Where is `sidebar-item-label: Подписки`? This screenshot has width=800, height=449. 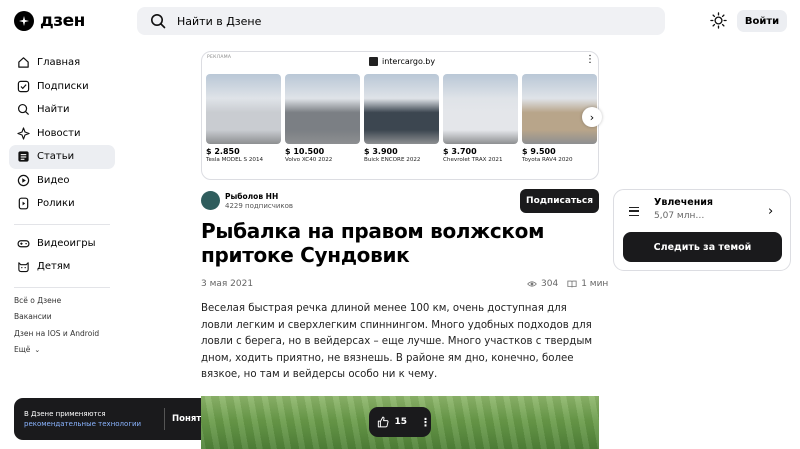
sidebar-item-label: Подписки is located at coordinates (63, 86).